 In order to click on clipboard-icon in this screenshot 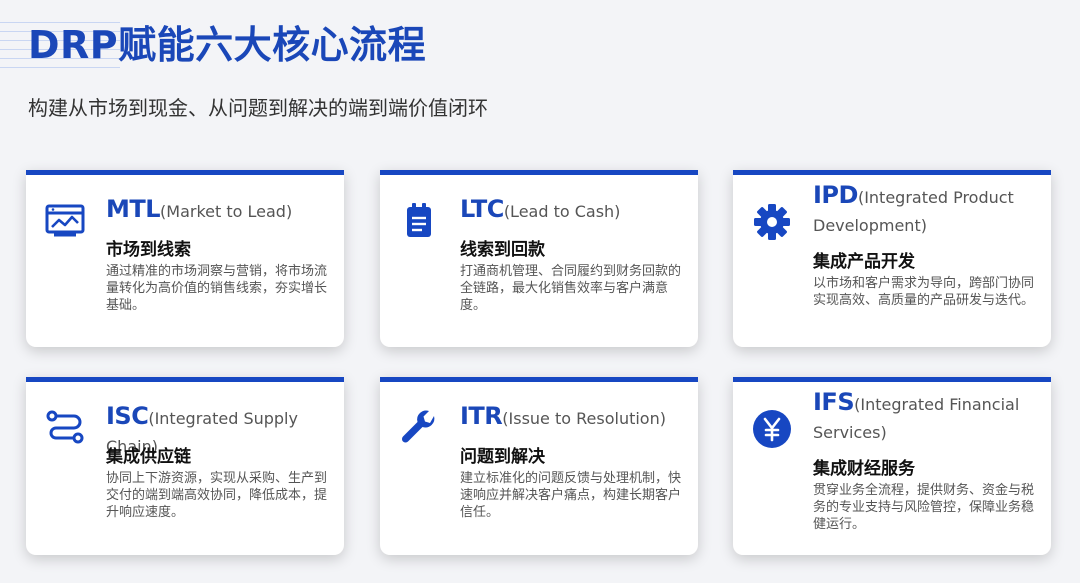, I will do `click(419, 220)`.